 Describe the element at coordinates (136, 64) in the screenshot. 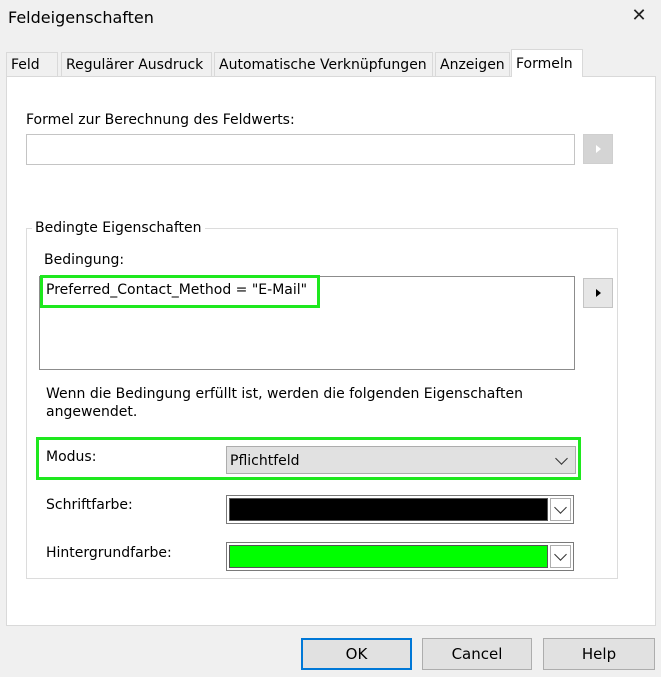

I see `tab-regulaerer-ausdruck: Regulärer Ausdruck` at that location.